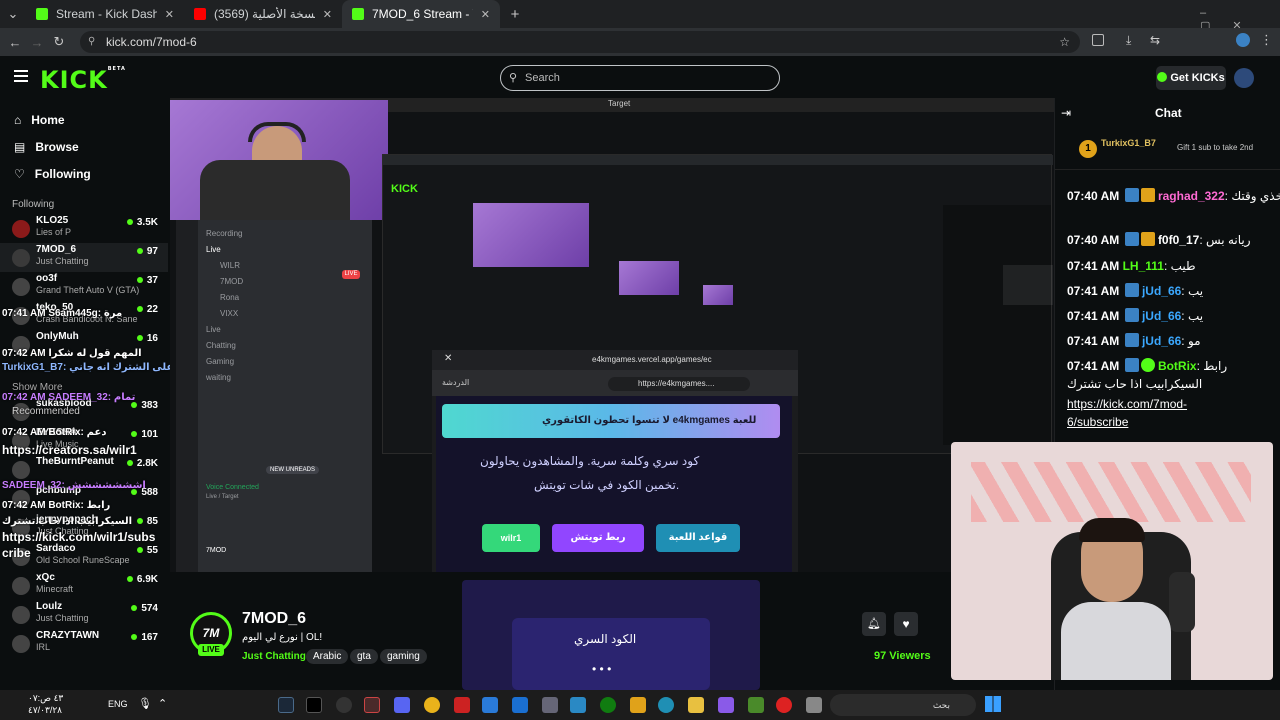 The height and width of the screenshot is (720, 1280). Describe the element at coordinates (84, 286) in the screenshot. I see `channel-item-oo3f: oo3f Grand Theft Auto V (GTA) 37` at that location.